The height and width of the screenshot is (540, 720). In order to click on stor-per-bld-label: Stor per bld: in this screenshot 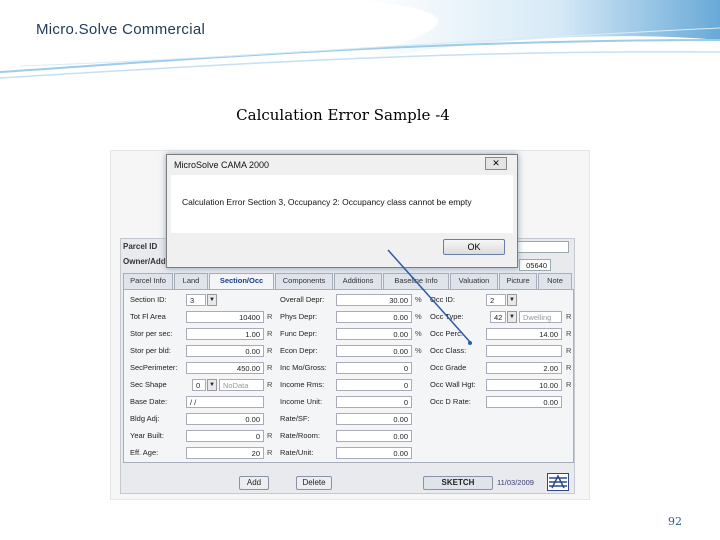, I will do `click(150, 350)`.